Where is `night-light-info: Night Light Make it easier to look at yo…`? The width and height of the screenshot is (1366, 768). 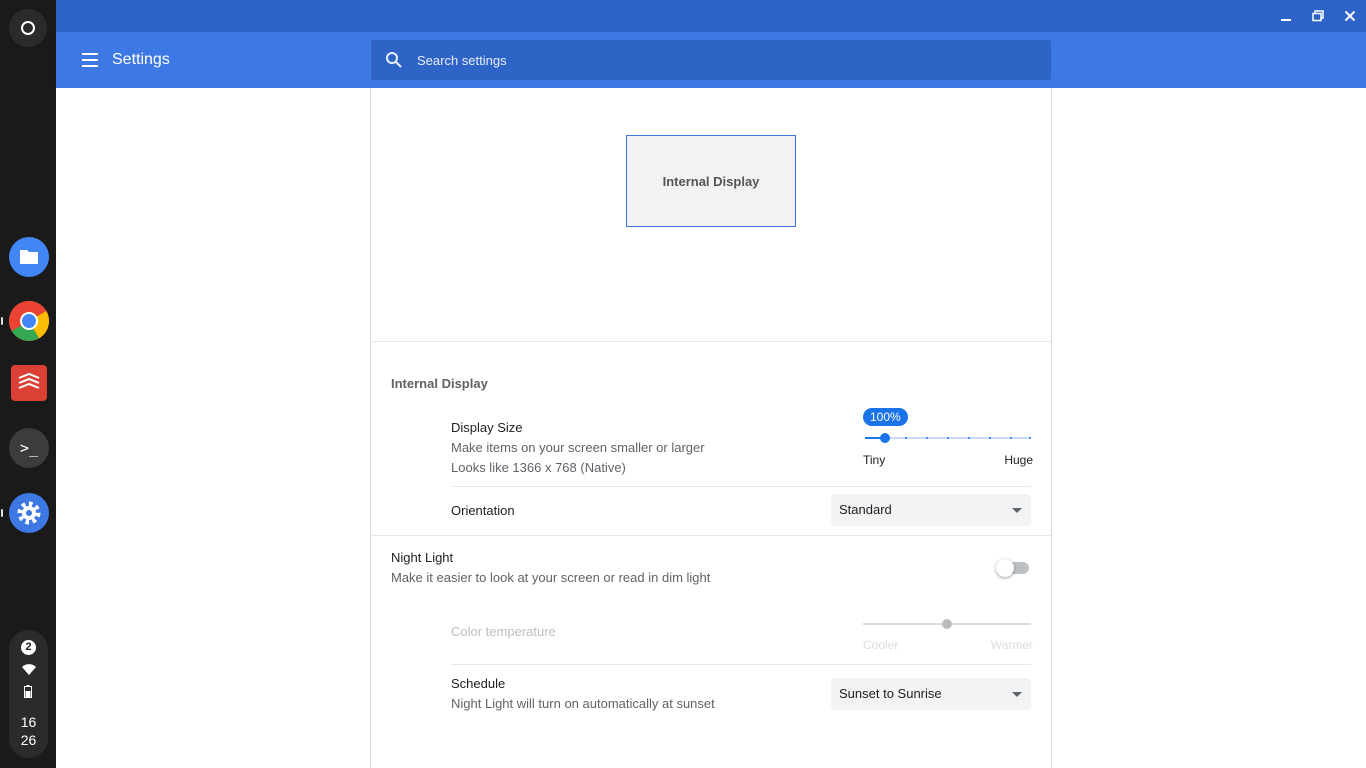
night-light-info: Night Light Make it easier to look at yo… is located at coordinates (550, 568).